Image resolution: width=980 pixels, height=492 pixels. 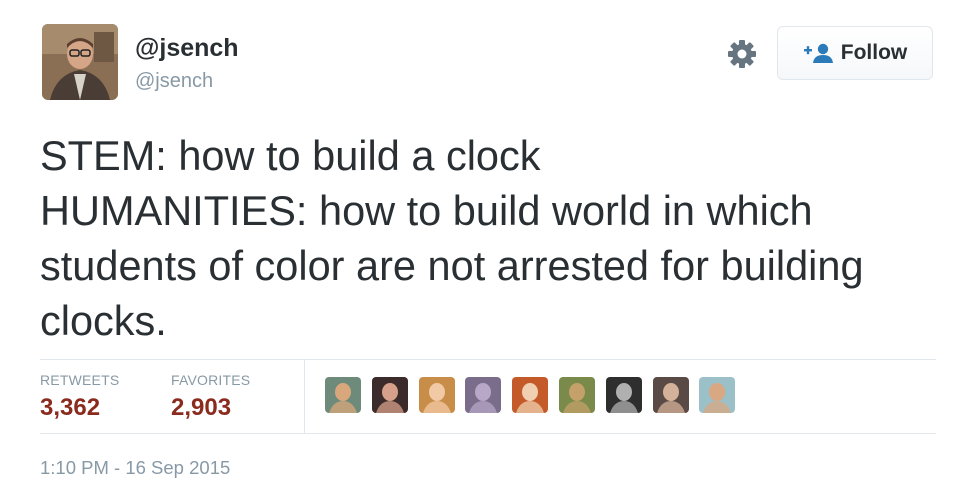 What do you see at coordinates (304, 396) in the screenshot?
I see `stats-separator` at bounding box center [304, 396].